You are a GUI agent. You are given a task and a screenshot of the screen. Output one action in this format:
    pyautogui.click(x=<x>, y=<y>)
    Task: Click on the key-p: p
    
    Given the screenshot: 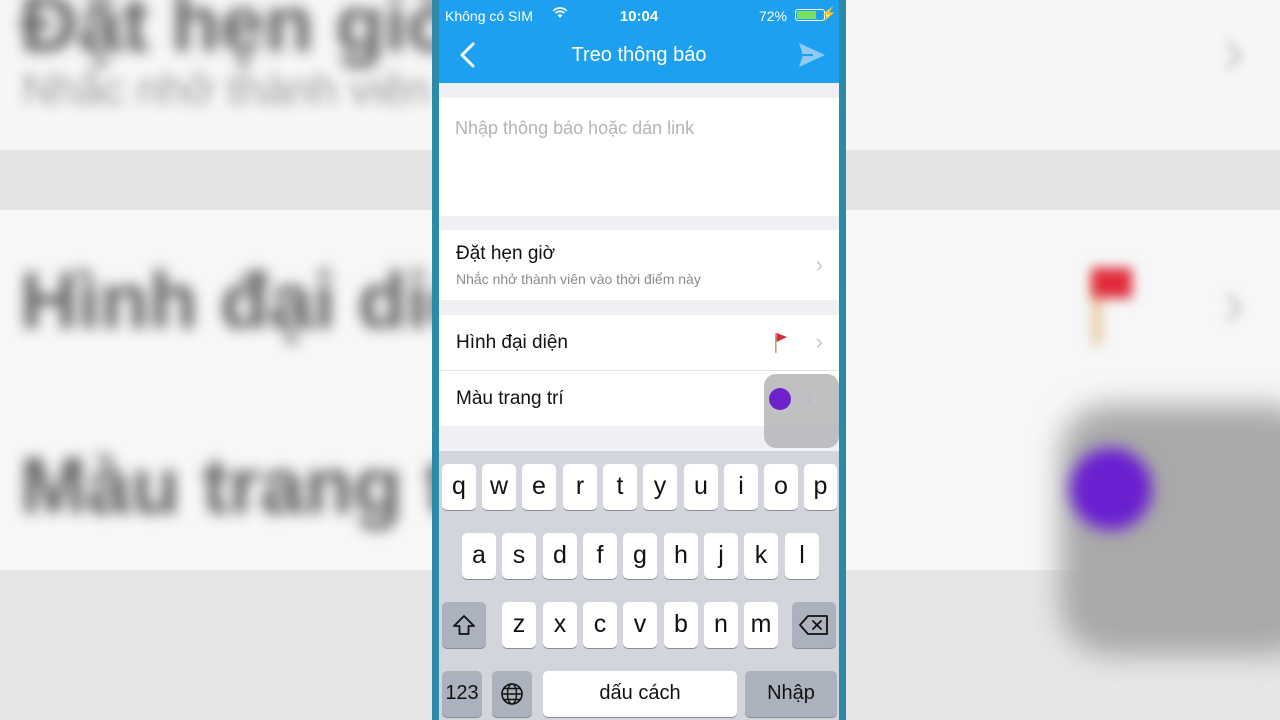 What is the action you would take?
    pyautogui.click(x=820, y=487)
    